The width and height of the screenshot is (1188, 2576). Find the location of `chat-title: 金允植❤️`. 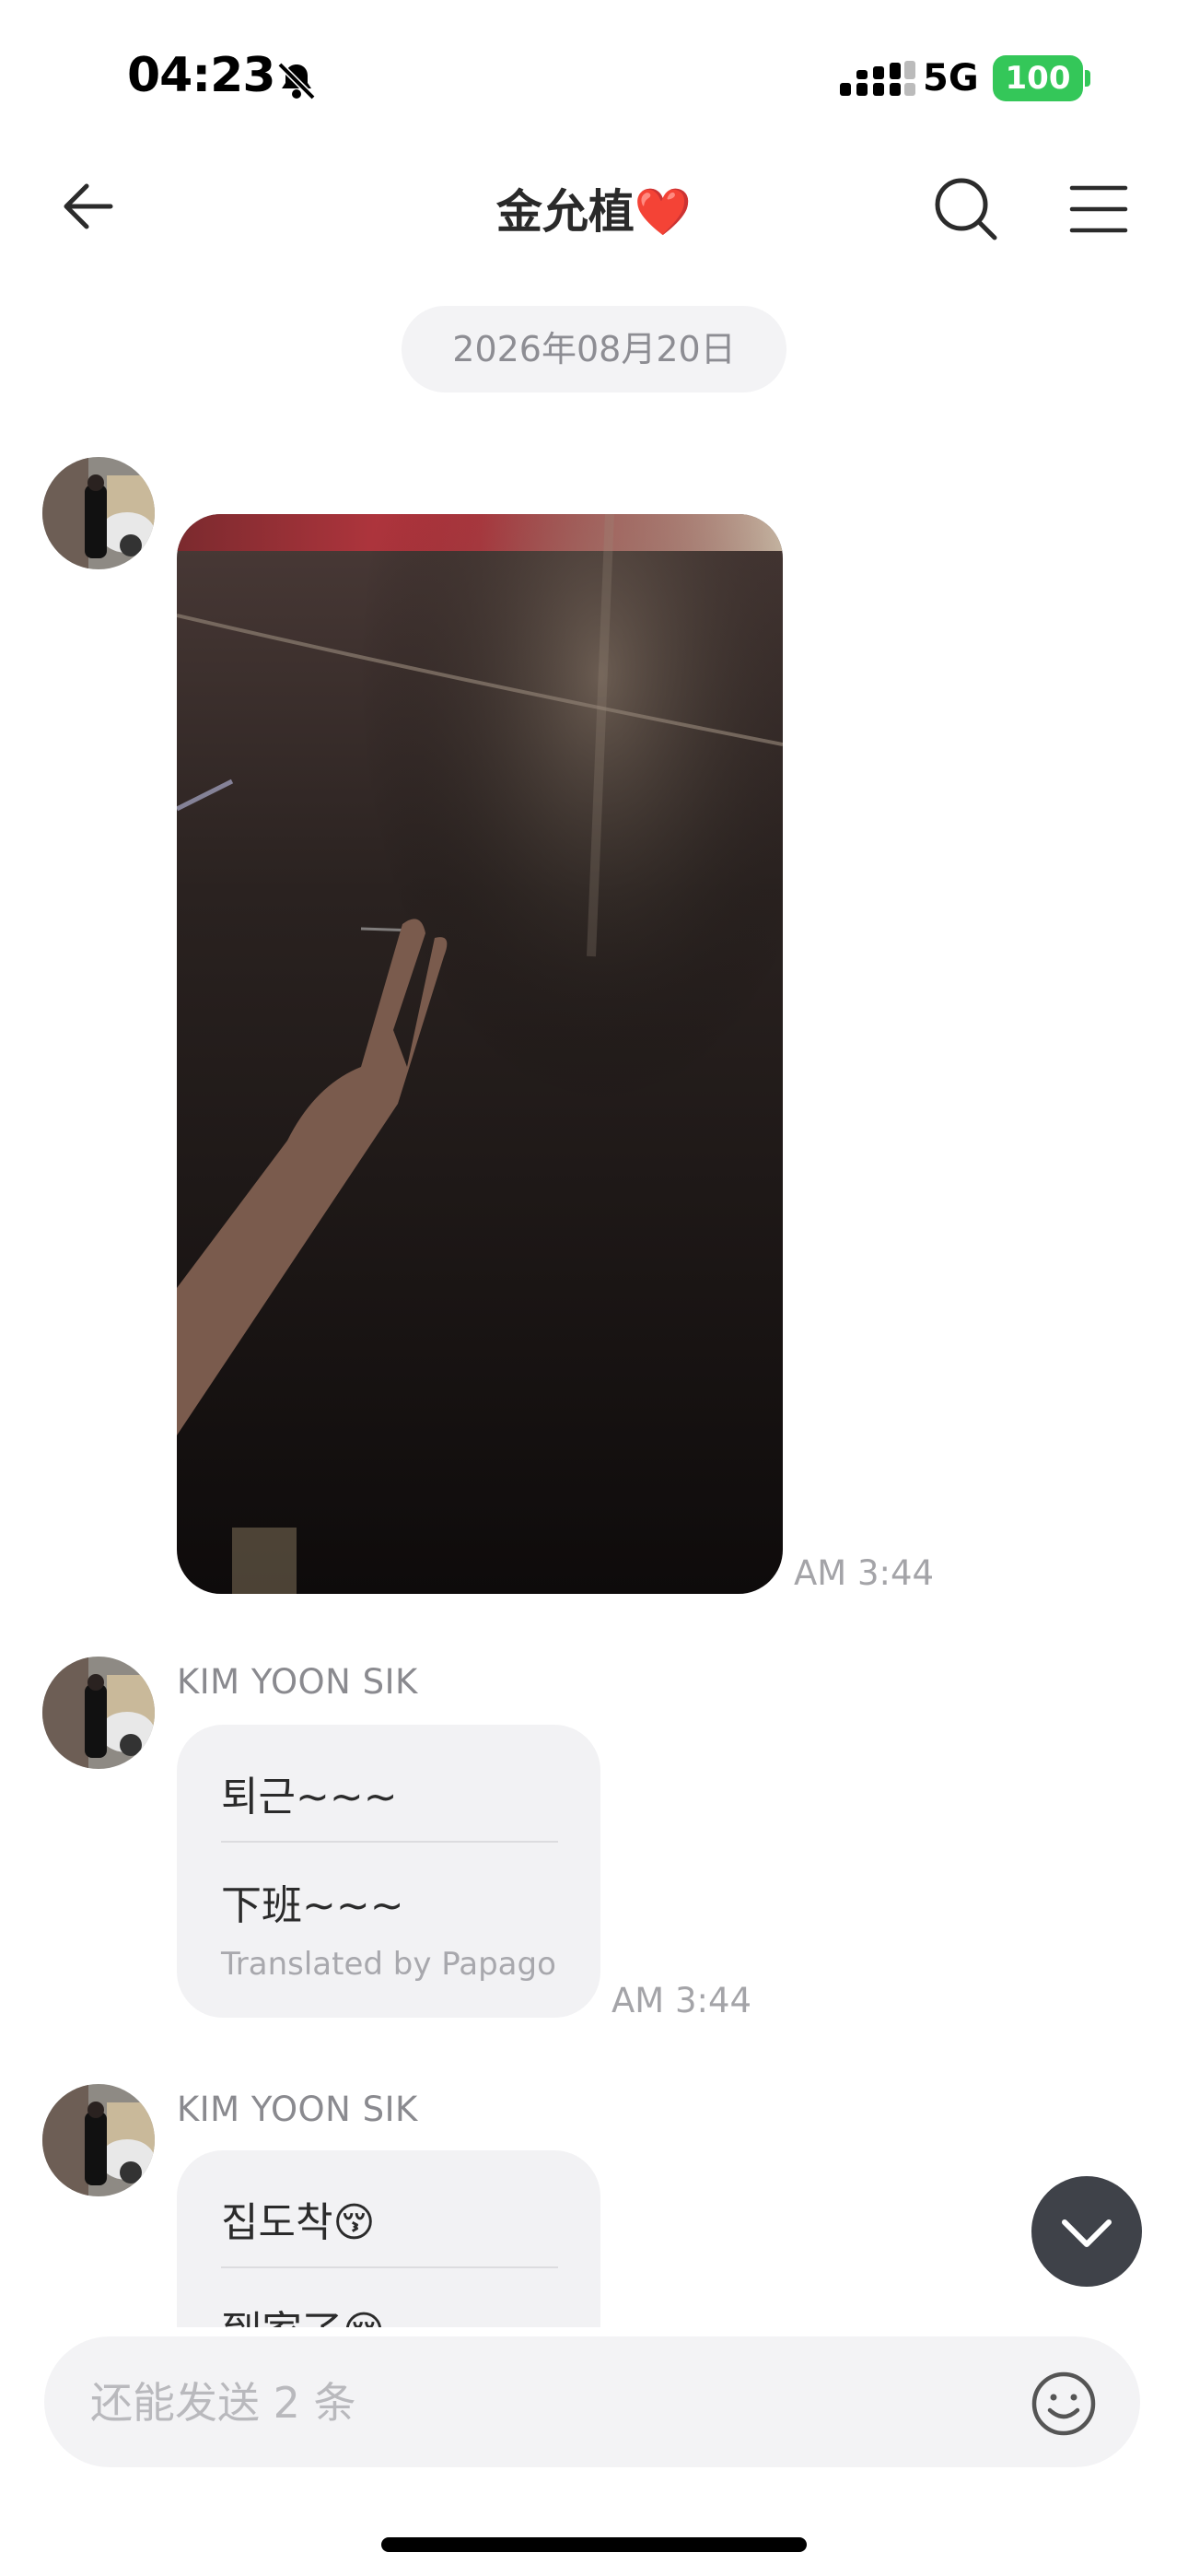

chat-title: 金允植❤️ is located at coordinates (594, 208).